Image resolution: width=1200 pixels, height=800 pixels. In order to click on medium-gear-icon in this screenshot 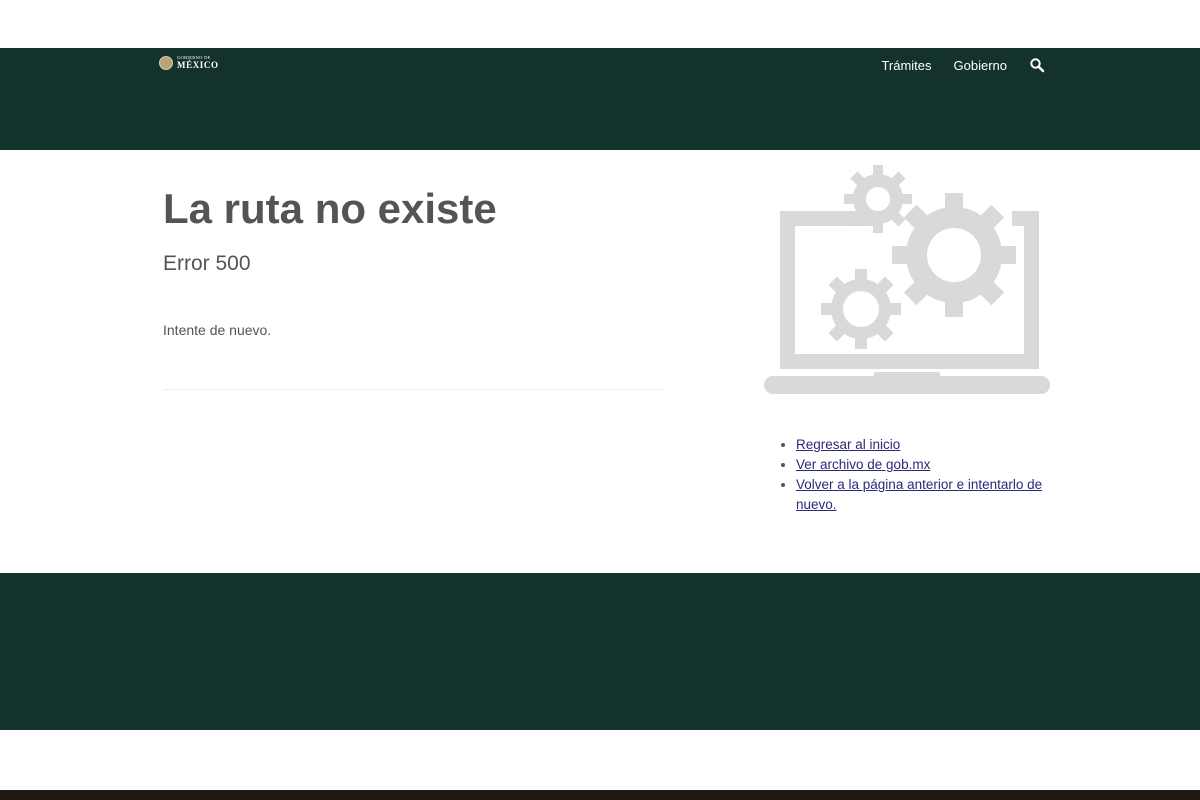, I will do `click(861, 309)`.